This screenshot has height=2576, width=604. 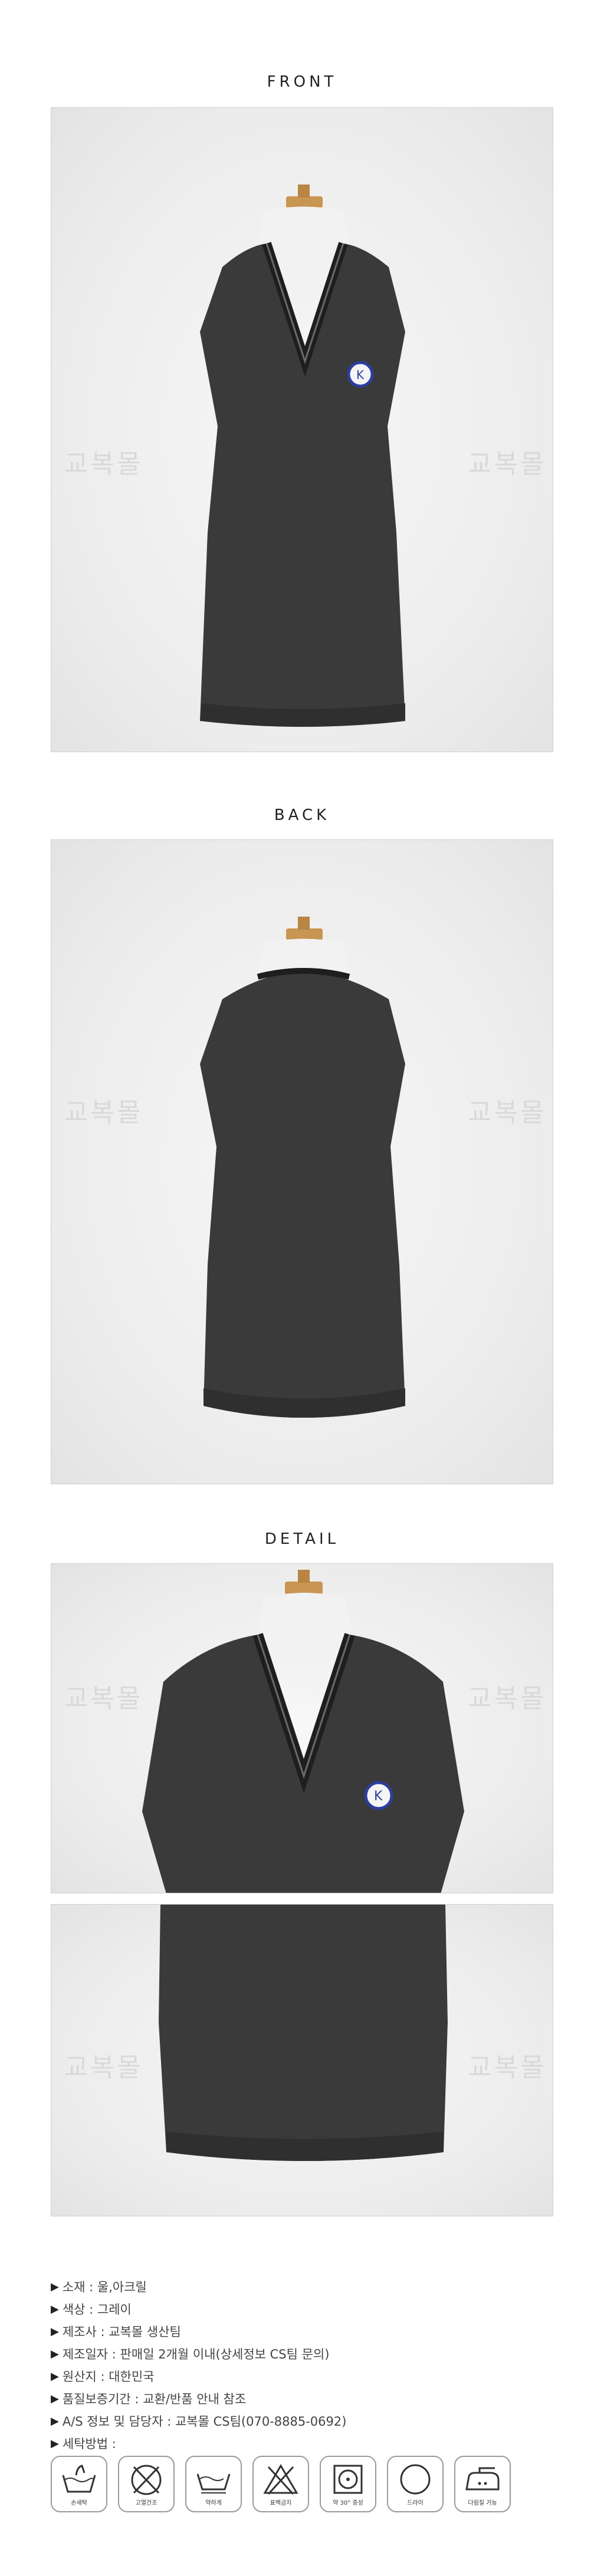 I want to click on vest-front-image: K, so click(x=302, y=456).